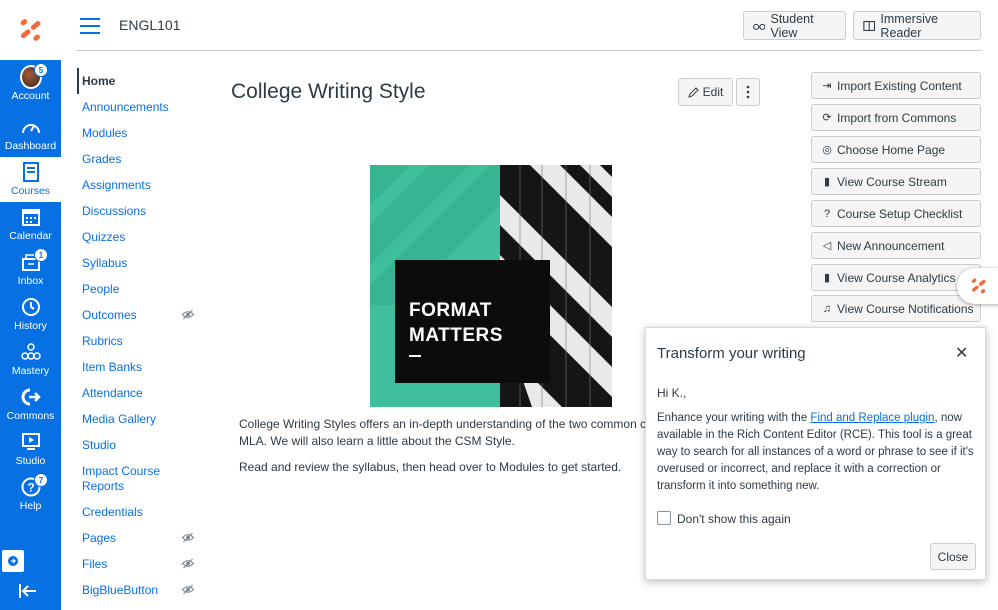 The image size is (998, 610). I want to click on course-nav-item-banks: Item Banks, so click(132, 367).